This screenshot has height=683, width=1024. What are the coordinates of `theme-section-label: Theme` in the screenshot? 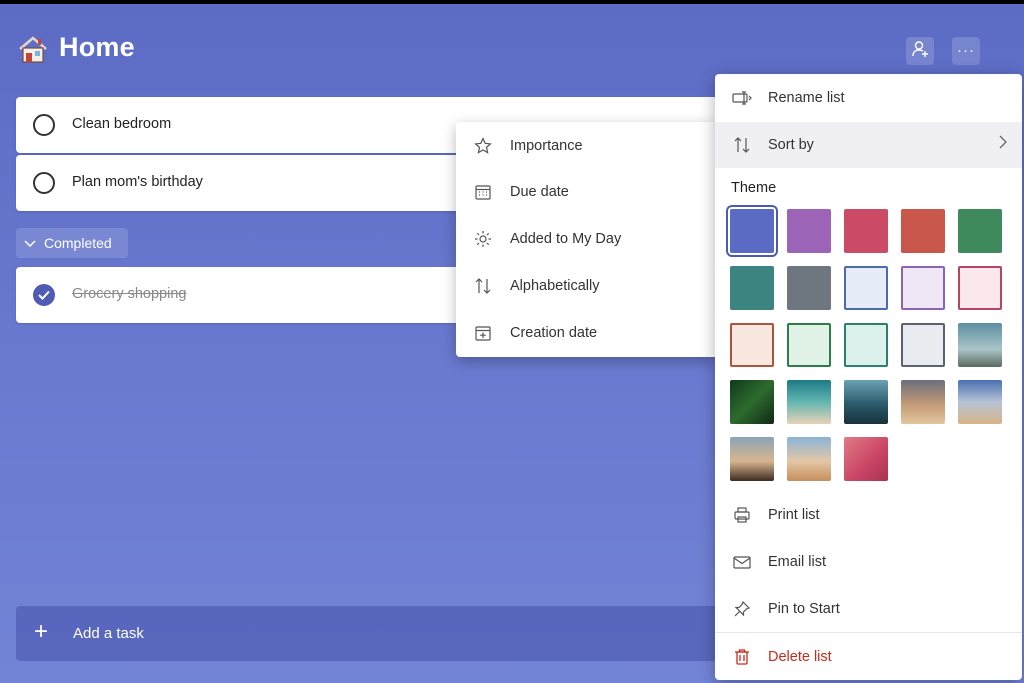 It's located at (754, 188).